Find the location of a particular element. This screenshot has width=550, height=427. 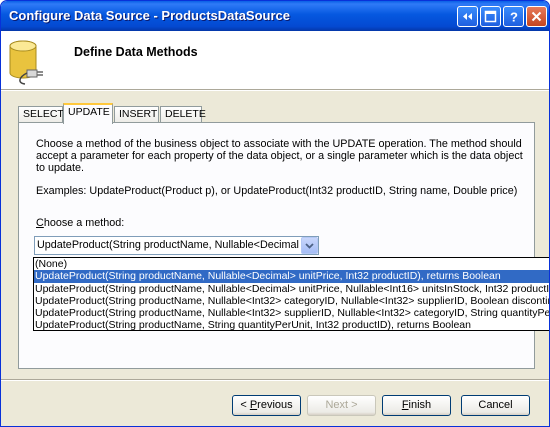

back-button is located at coordinates (467, 16).